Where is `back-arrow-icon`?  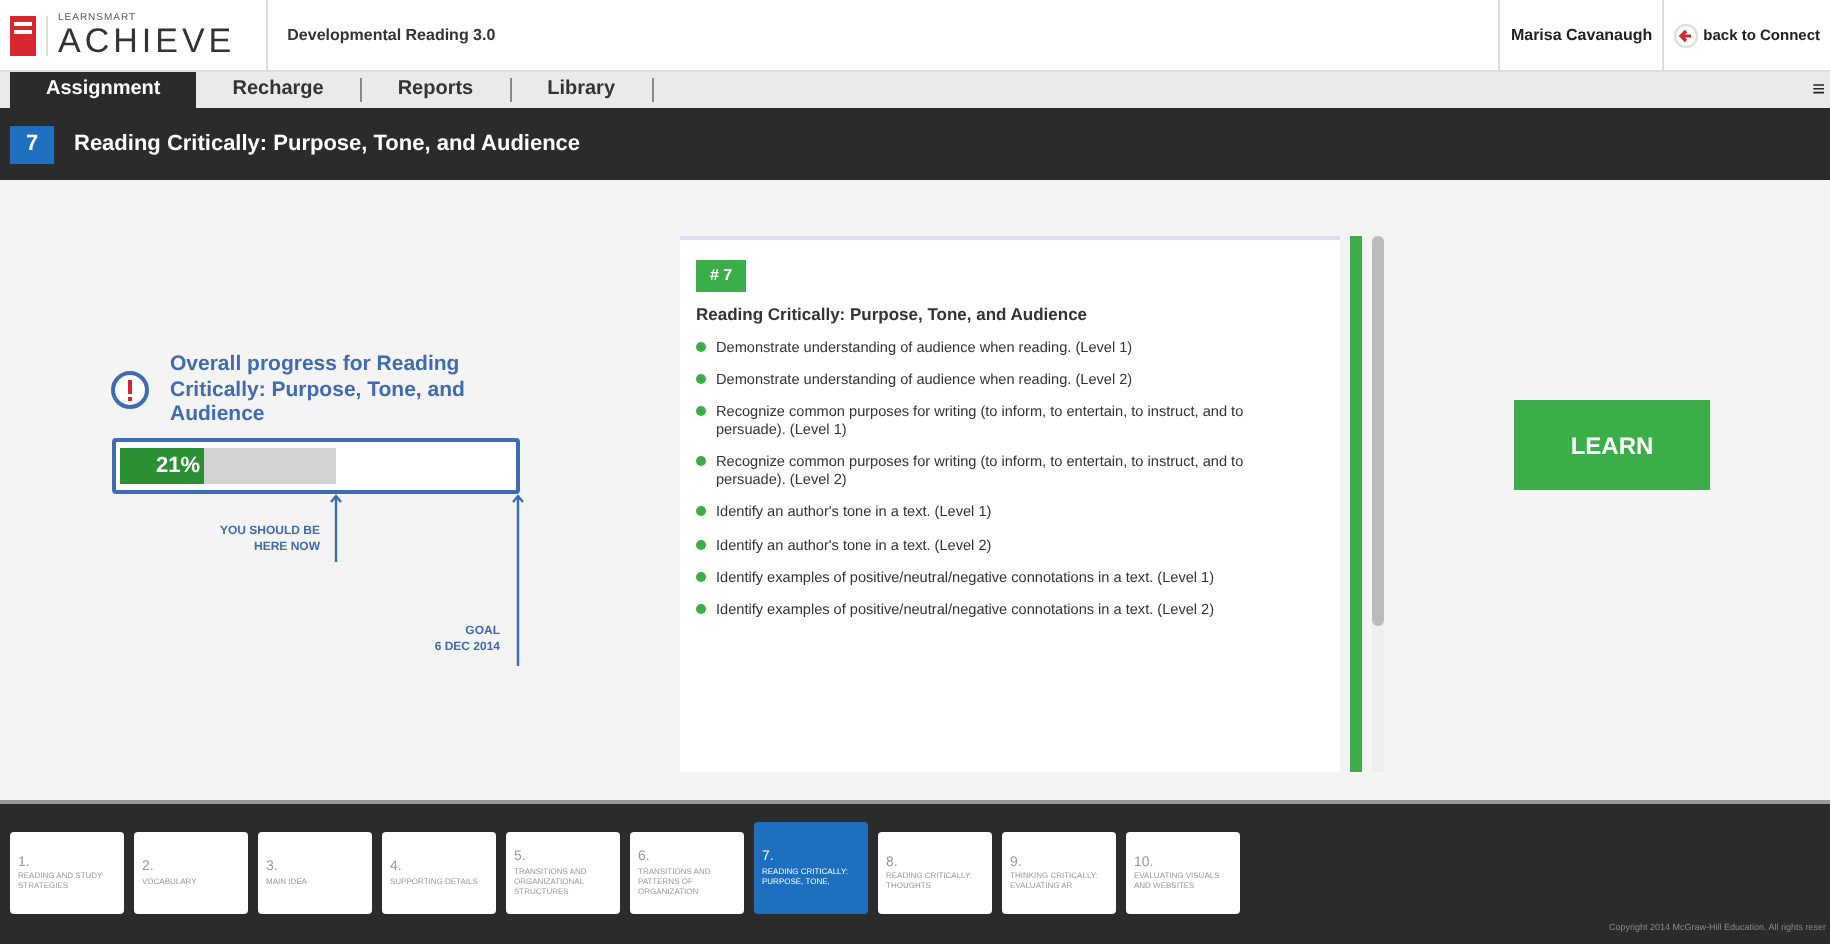
back-arrow-icon is located at coordinates (1686, 35).